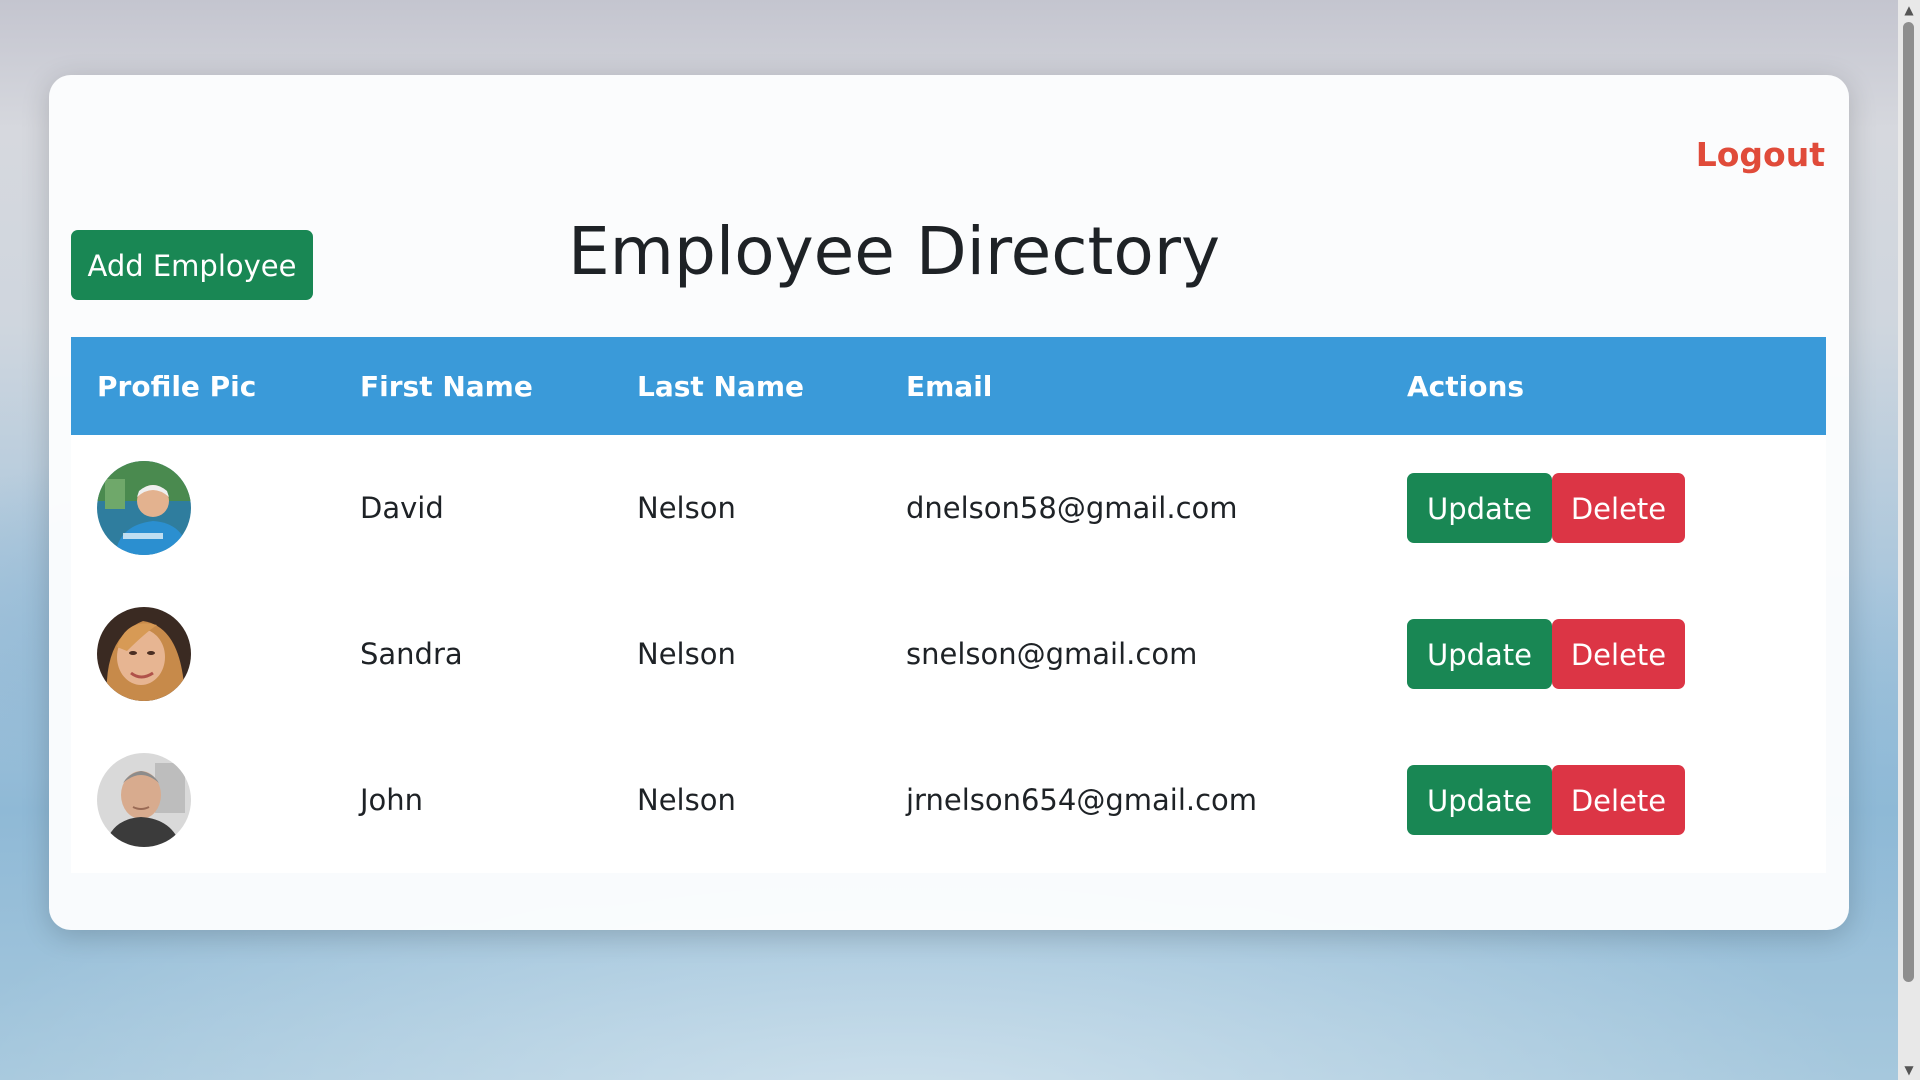 The width and height of the screenshot is (1920, 1080). Describe the element at coordinates (1052, 654) in the screenshot. I see `email-cell: snelson@gmail.com` at that location.